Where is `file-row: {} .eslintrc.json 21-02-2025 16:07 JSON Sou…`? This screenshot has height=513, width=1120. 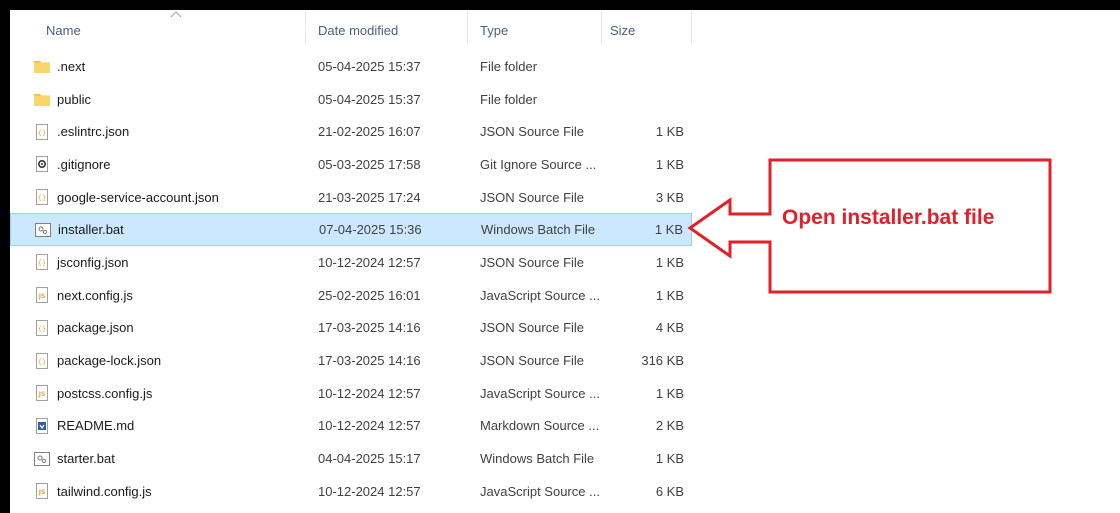
file-row: {} .eslintrc.json 21-02-2025 16:07 JSON Sou… is located at coordinates (351, 131).